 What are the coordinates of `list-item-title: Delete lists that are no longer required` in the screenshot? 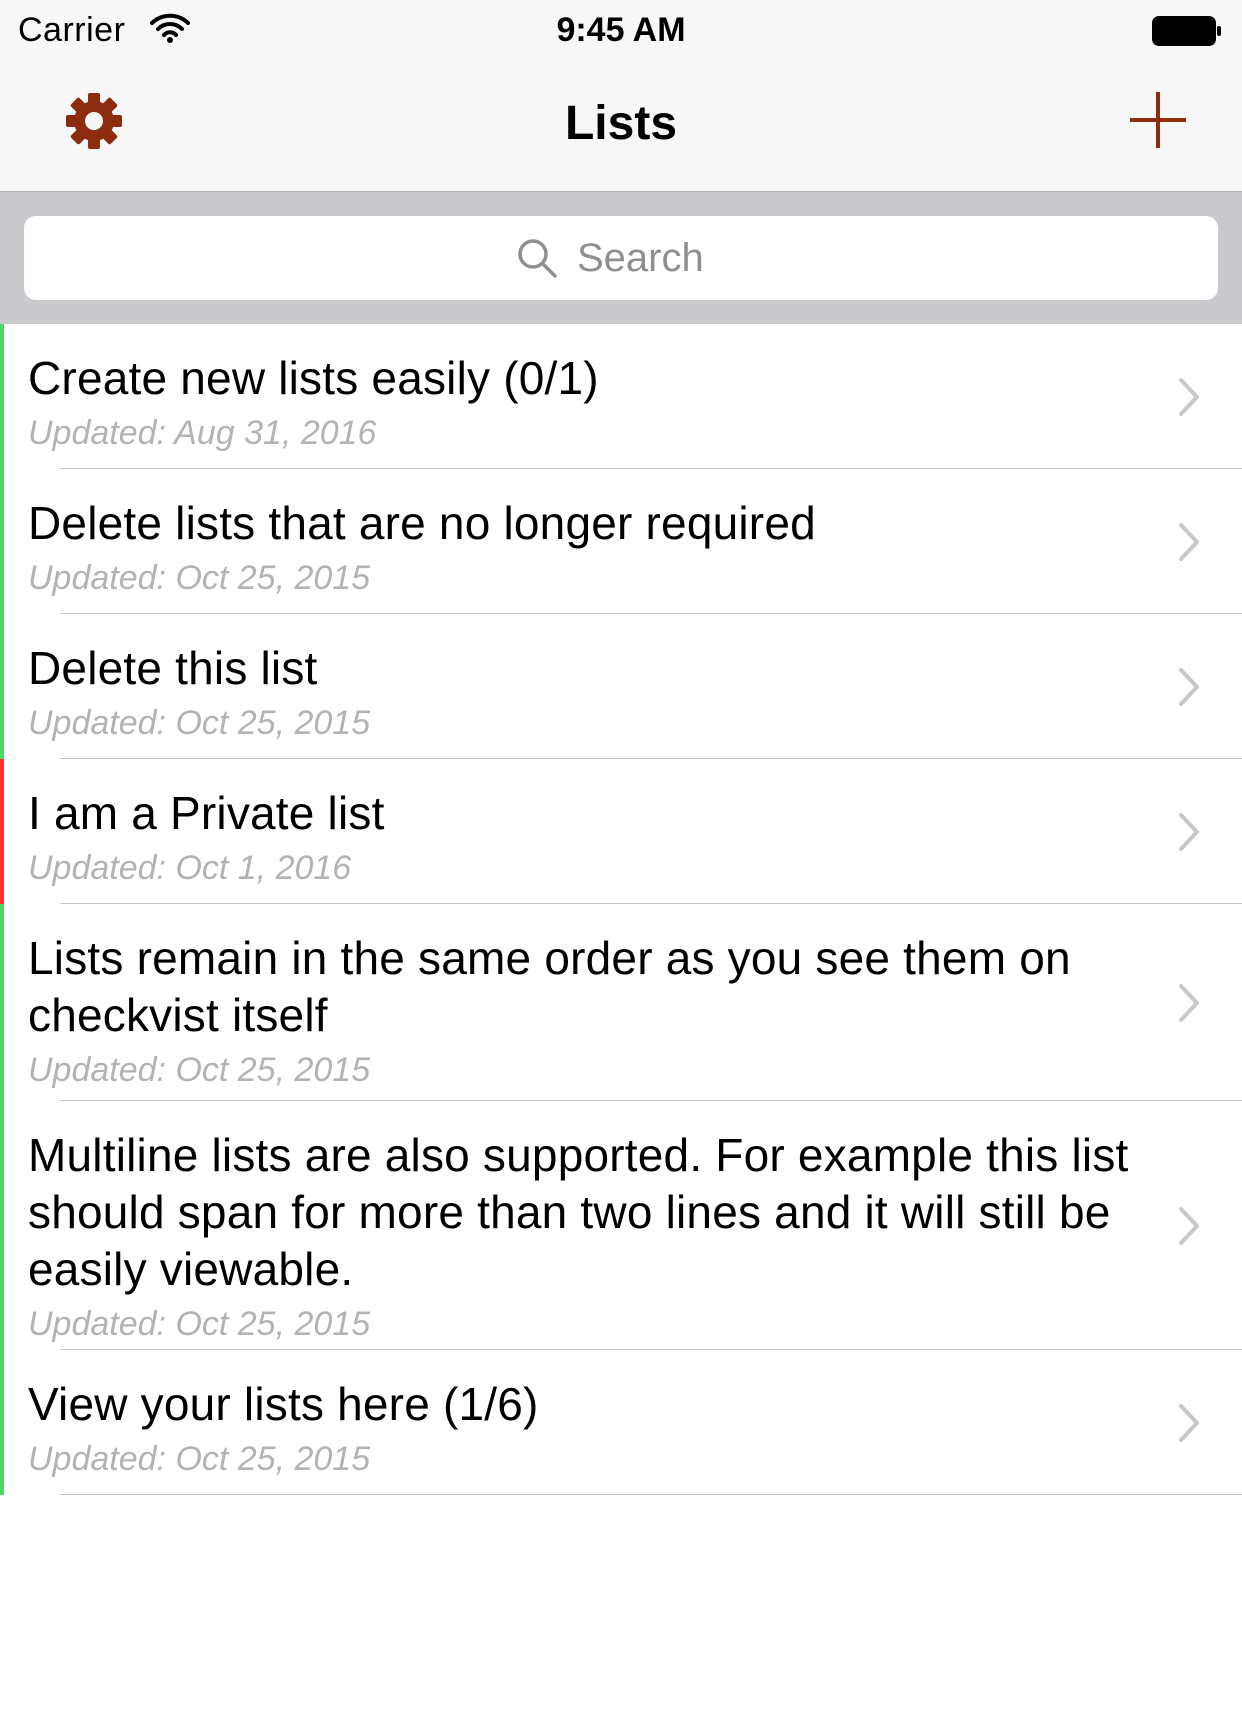 It's located at (422, 523).